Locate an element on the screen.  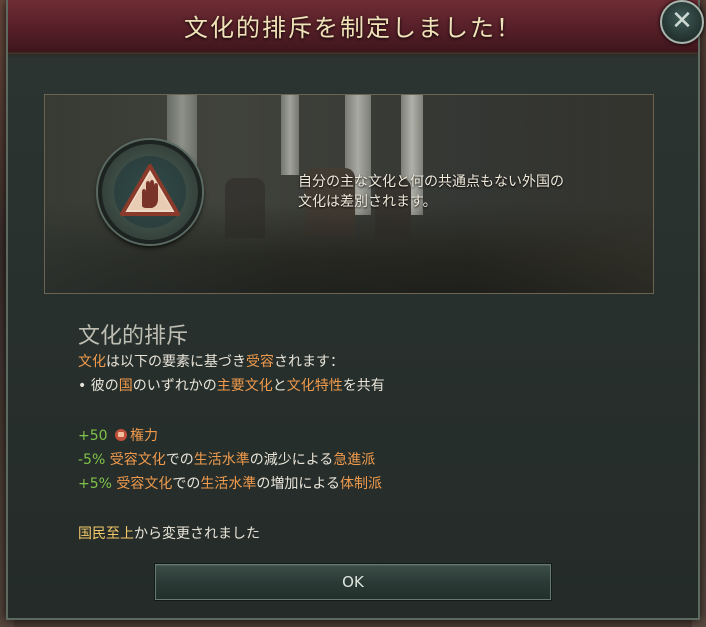
raised-hand-warning-icon is located at coordinates (150, 192).